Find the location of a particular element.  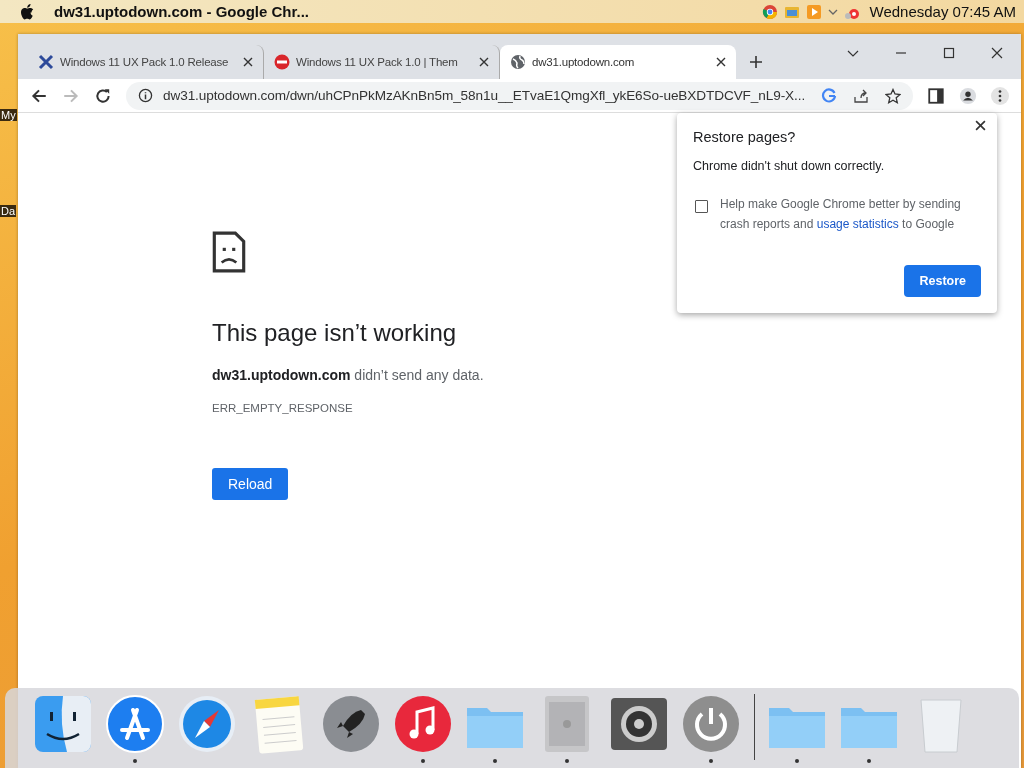

info-icon is located at coordinates (145, 95).